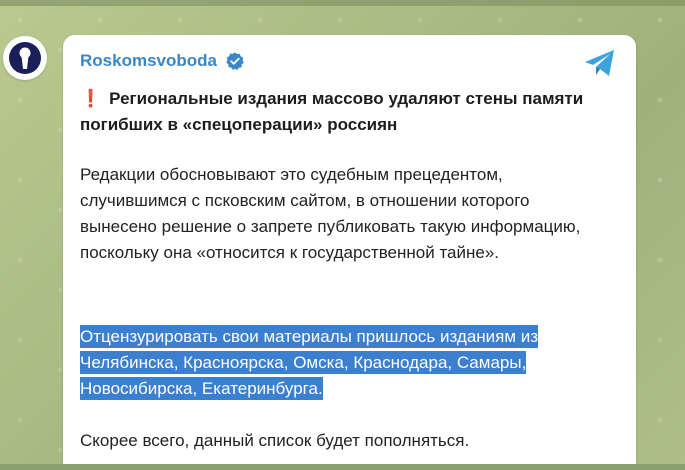  I want to click on bottom-bar, so click(342, 467).